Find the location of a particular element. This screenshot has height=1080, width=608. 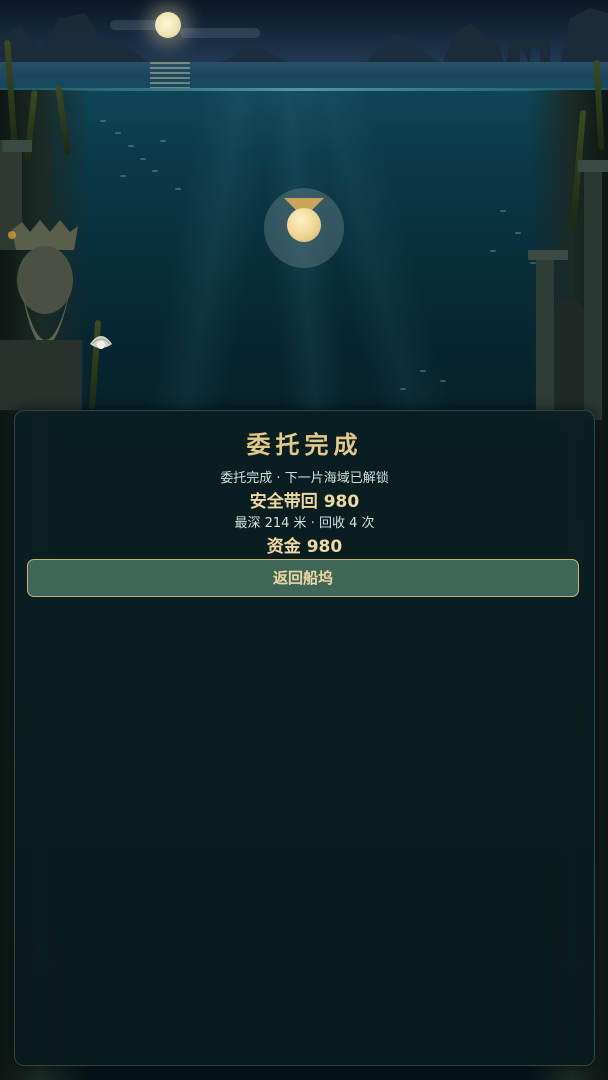

king-statue is located at coordinates (41, 275).